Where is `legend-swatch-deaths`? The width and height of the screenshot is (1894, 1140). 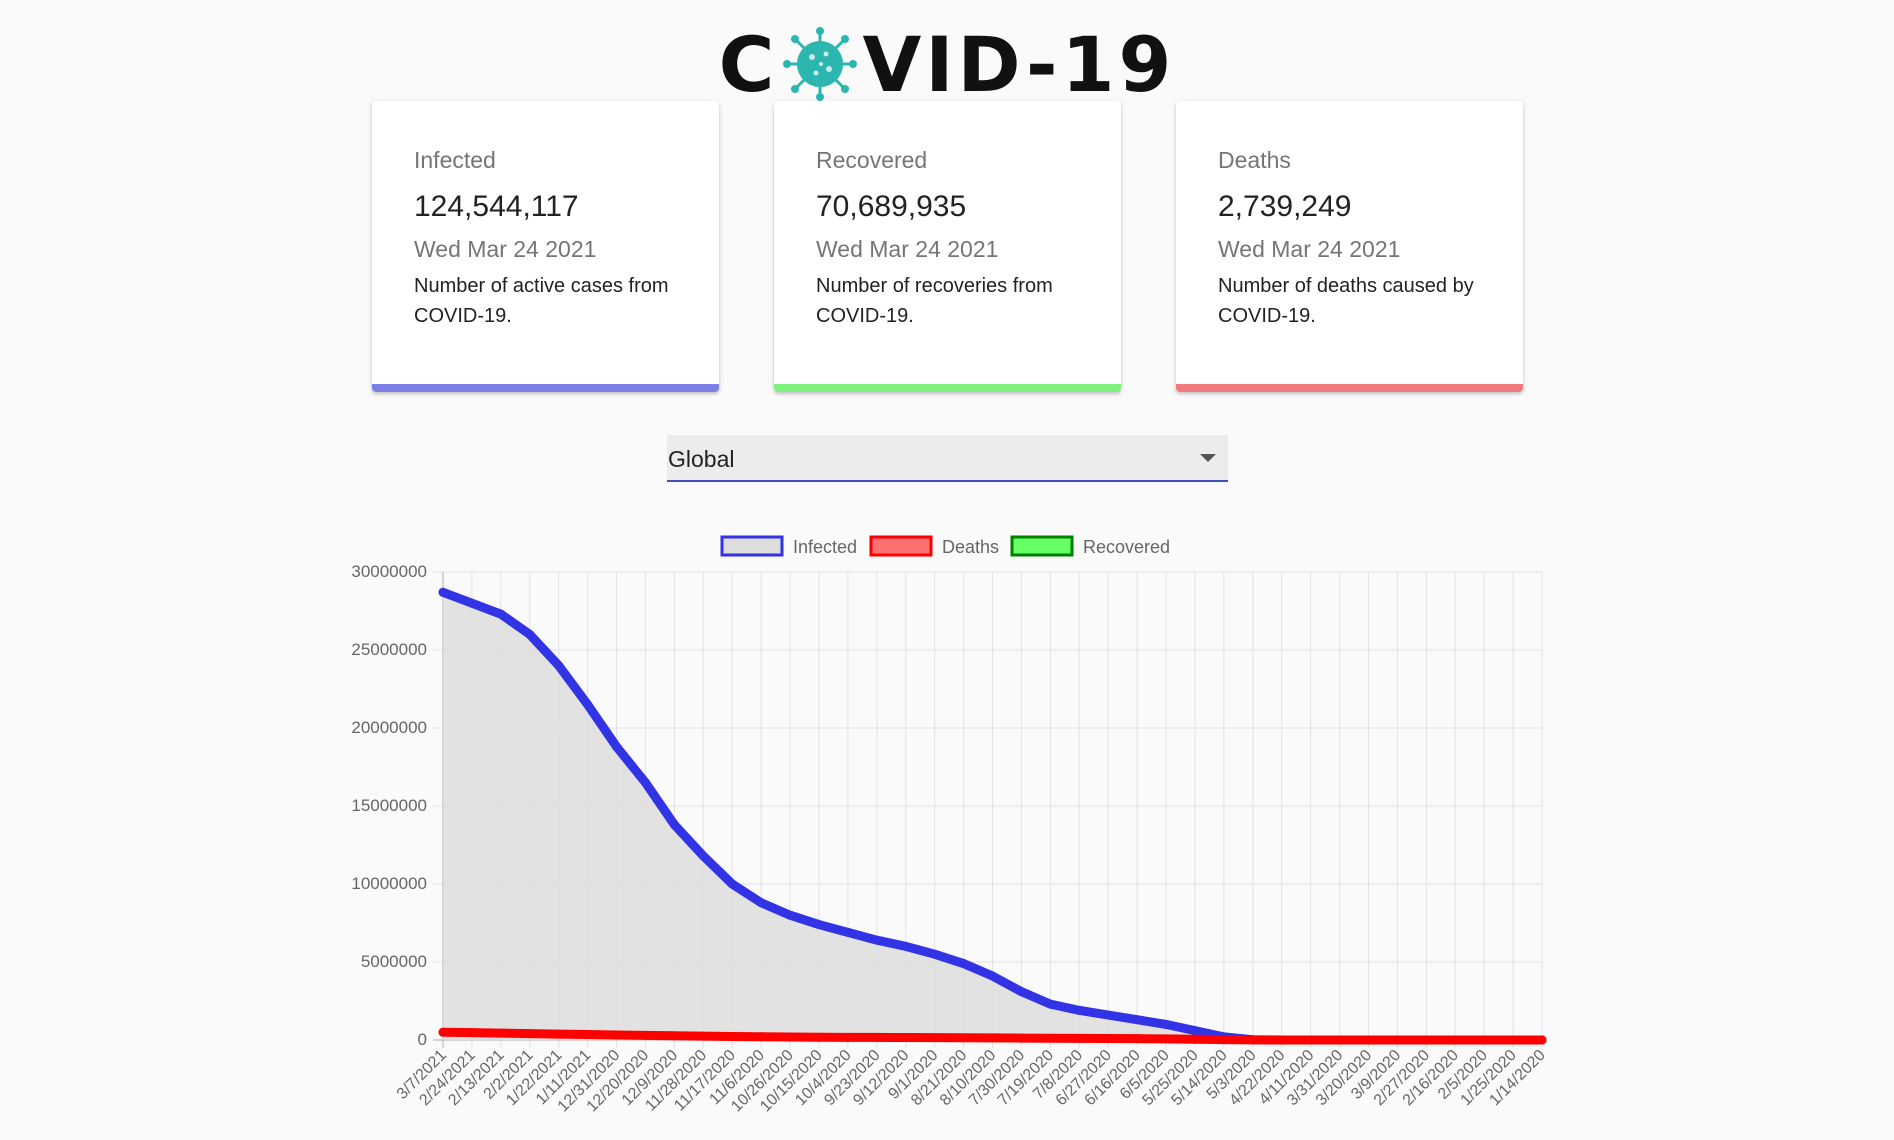 legend-swatch-deaths is located at coordinates (901, 546).